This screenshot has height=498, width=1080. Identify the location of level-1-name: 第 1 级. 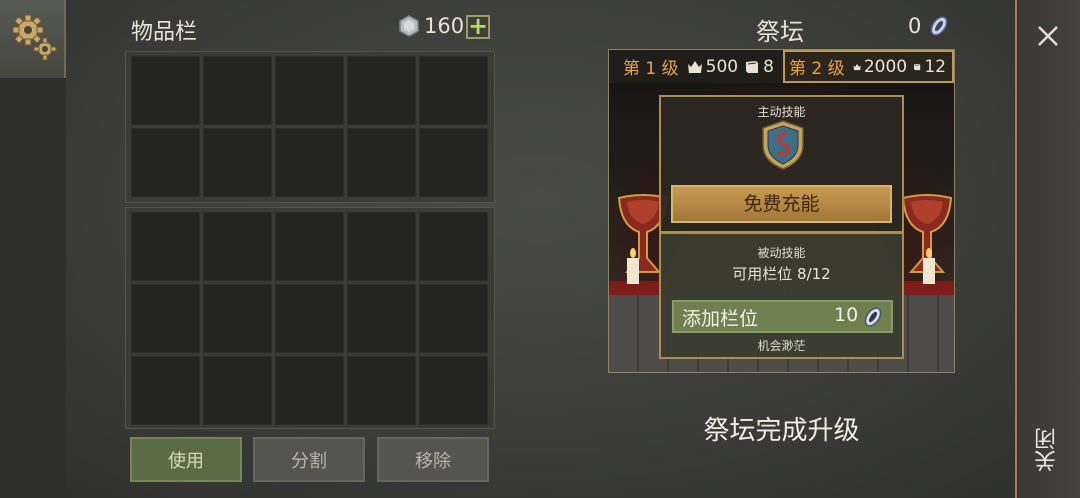
(651, 69).